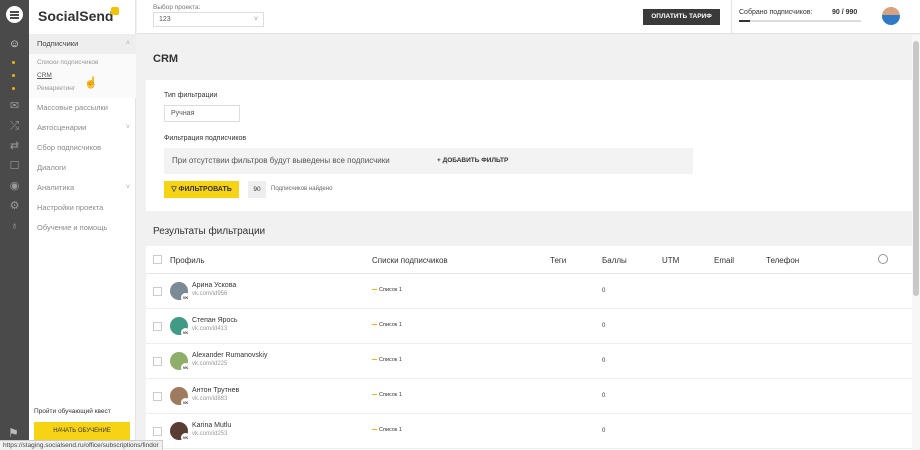  I want to click on filter-type-select: Ручная, so click(202, 113).